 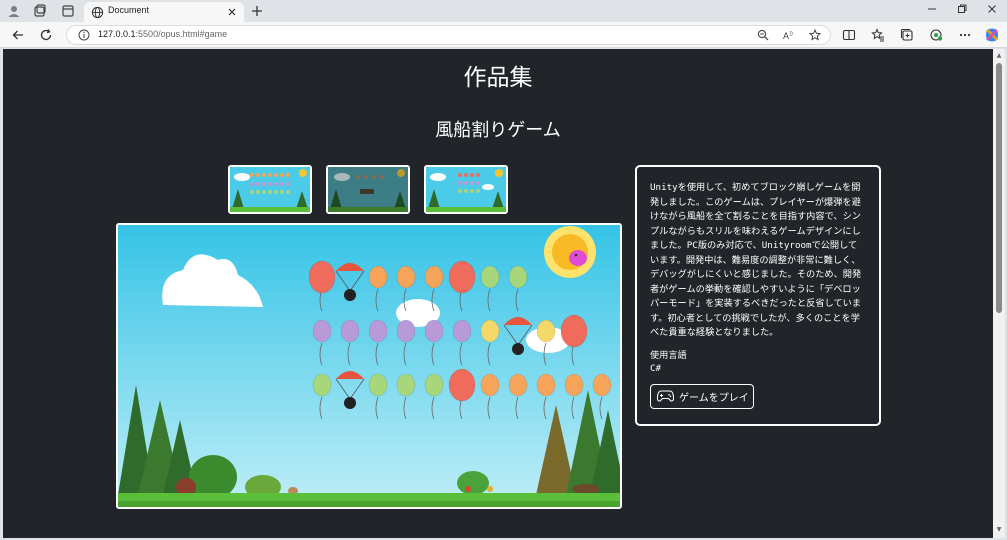 I want to click on tab-bar: Document, so click(x=503, y=11).